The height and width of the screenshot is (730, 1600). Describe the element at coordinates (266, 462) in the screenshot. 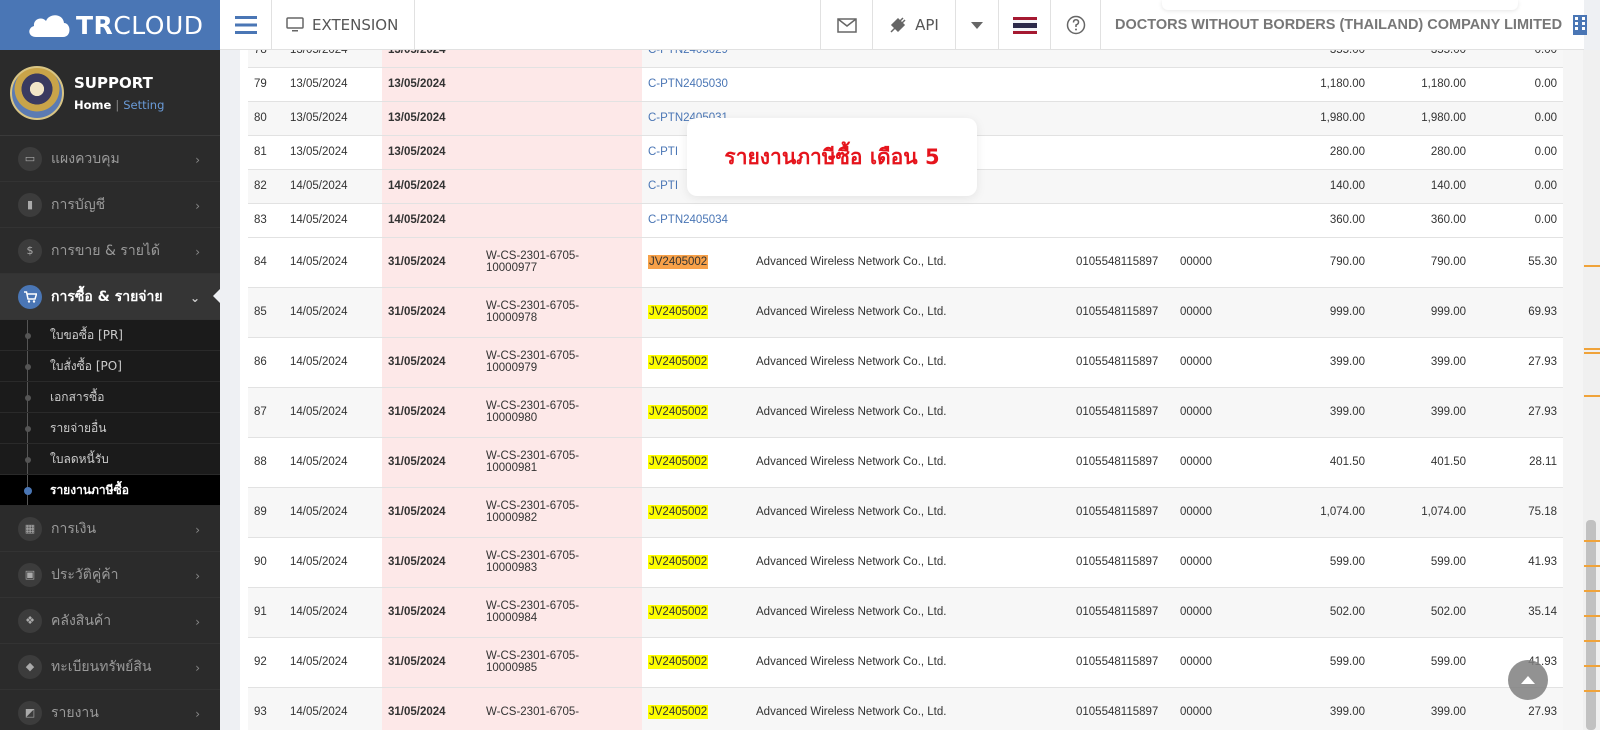

I see `row-number: 88` at that location.